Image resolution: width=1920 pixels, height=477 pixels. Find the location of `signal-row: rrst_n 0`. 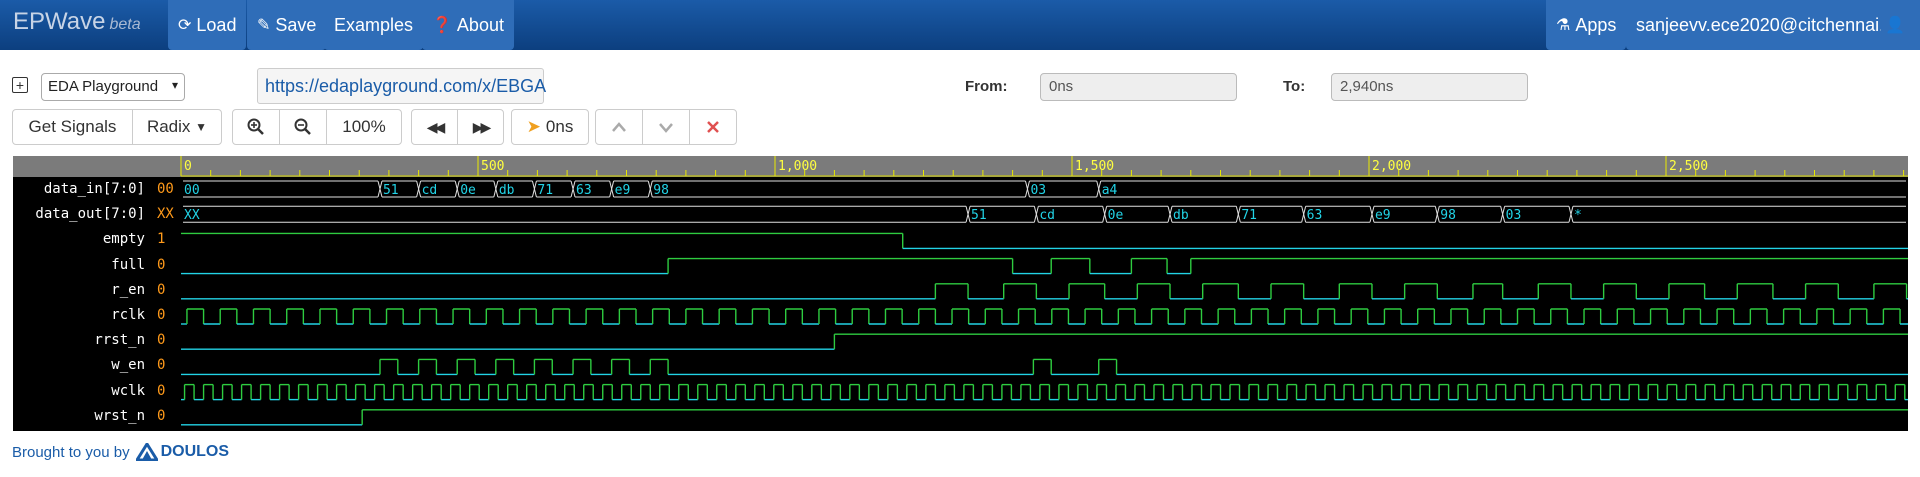

signal-row: rrst_n 0 is located at coordinates (97, 340).